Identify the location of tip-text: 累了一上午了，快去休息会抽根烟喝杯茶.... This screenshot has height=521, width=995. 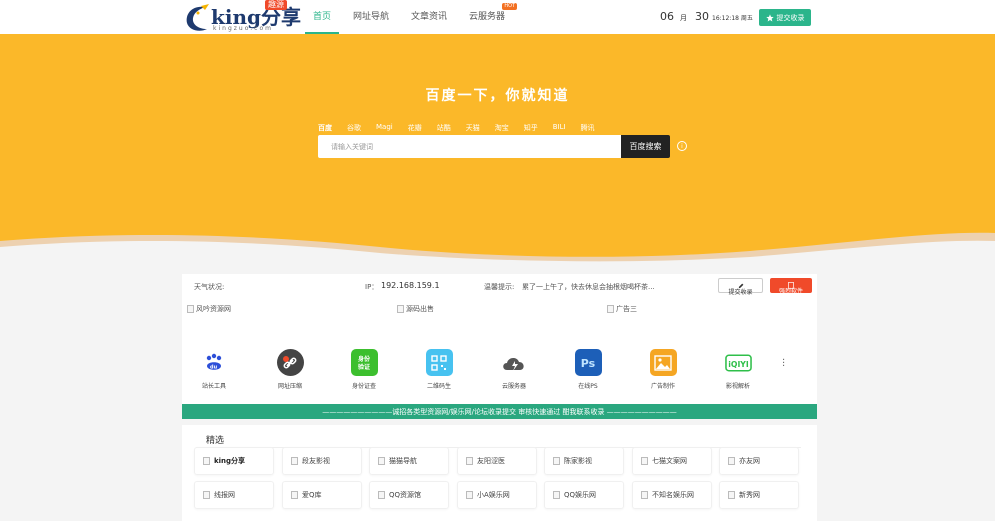
(588, 287).